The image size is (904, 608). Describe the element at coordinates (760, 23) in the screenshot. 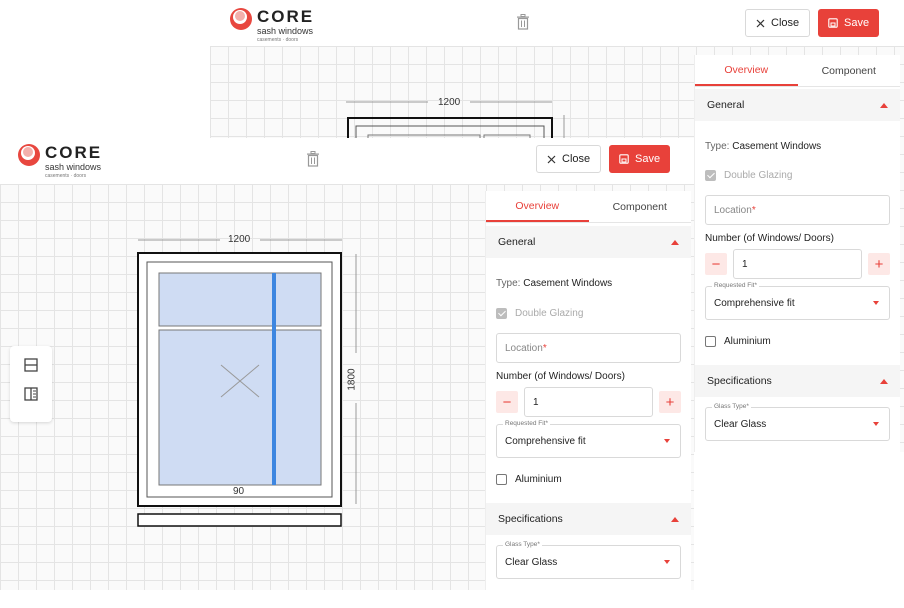

I see `close-icon` at that location.